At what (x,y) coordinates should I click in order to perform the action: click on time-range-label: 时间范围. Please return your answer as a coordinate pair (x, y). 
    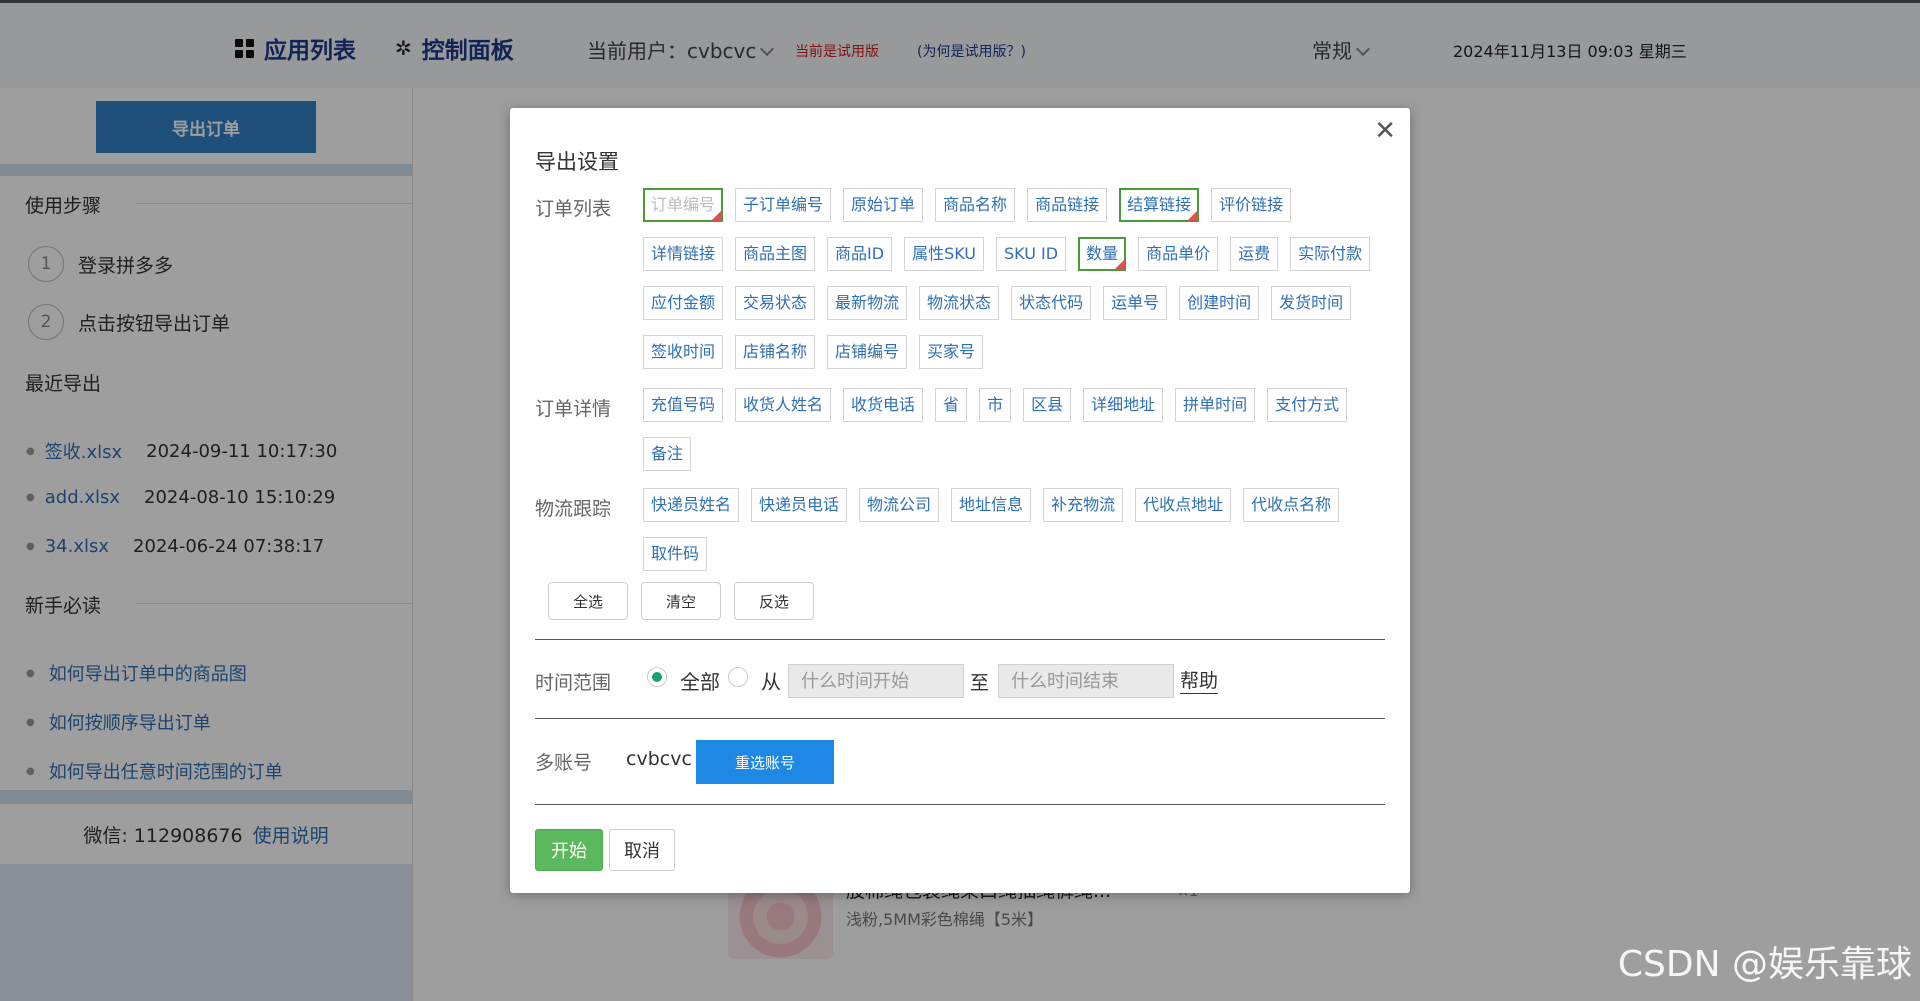
    Looking at the image, I should click on (573, 683).